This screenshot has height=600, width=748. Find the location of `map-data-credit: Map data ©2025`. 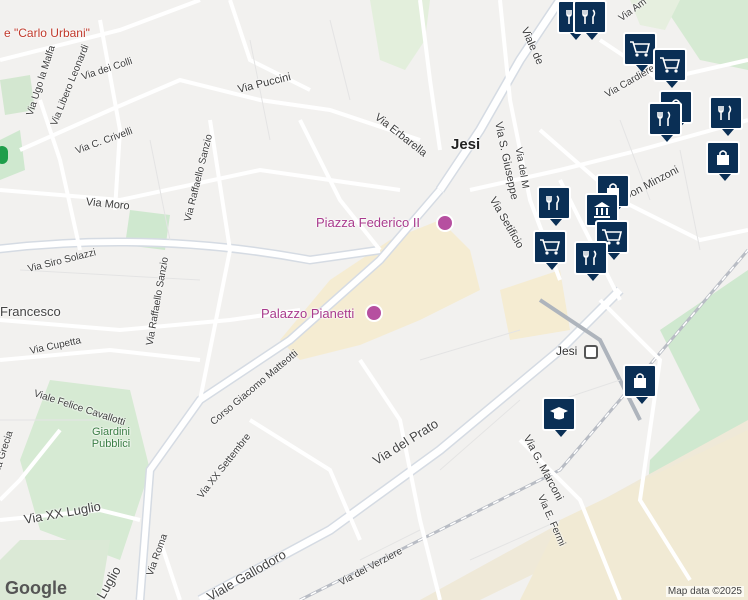

map-data-credit: Map data ©2025 is located at coordinates (704, 591).